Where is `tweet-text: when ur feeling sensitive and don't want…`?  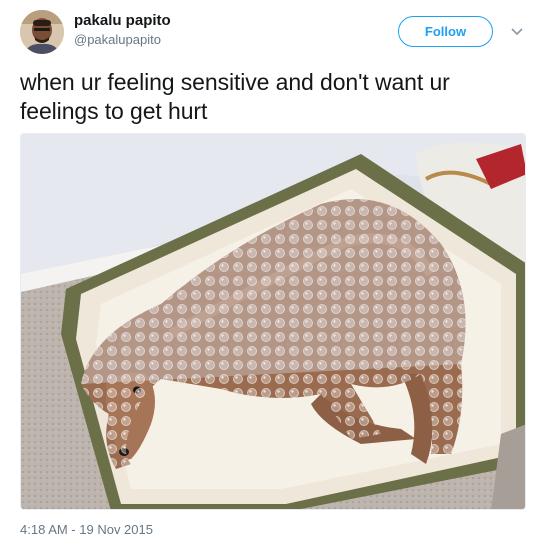 tweet-text: when ur feeling sensitive and don't want… is located at coordinates (235, 96).